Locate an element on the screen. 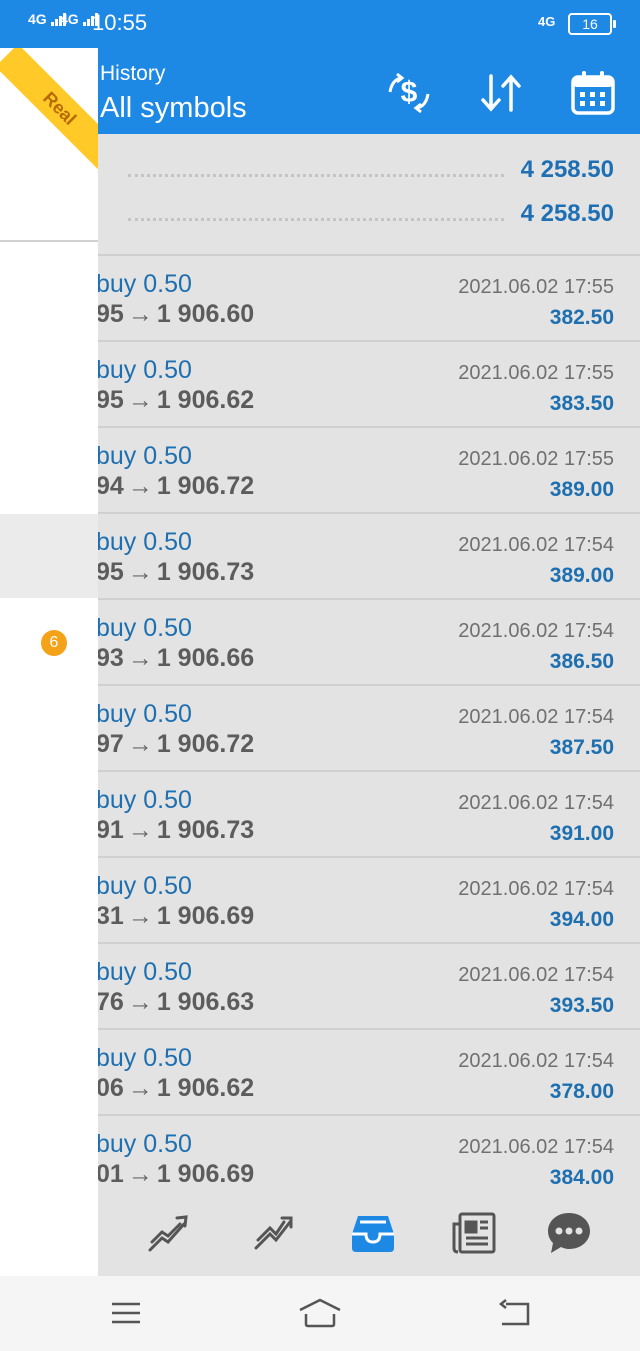  calendar-icon is located at coordinates (593, 93).